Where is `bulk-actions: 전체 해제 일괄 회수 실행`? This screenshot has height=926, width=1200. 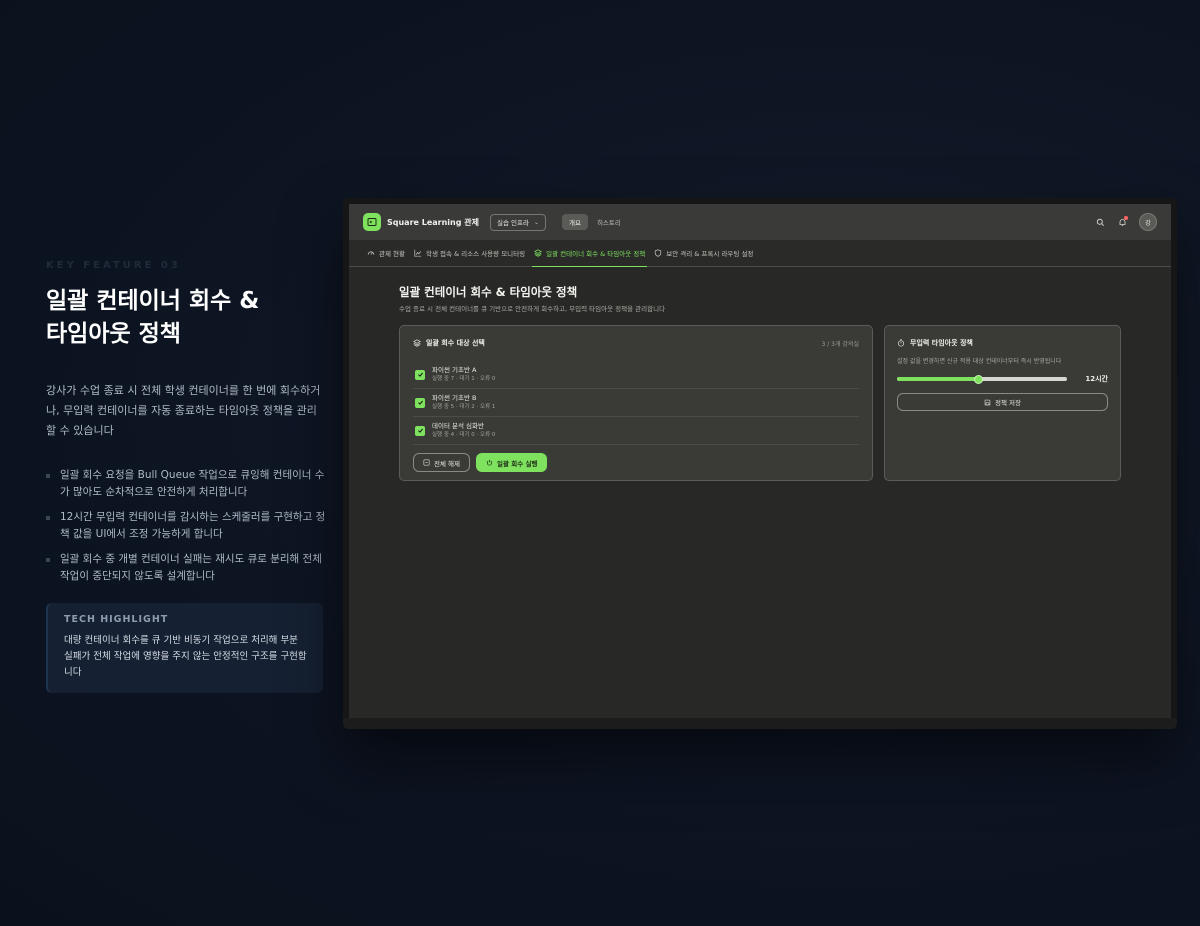
bulk-actions: 전체 해제 일괄 회수 실행 is located at coordinates (636, 462).